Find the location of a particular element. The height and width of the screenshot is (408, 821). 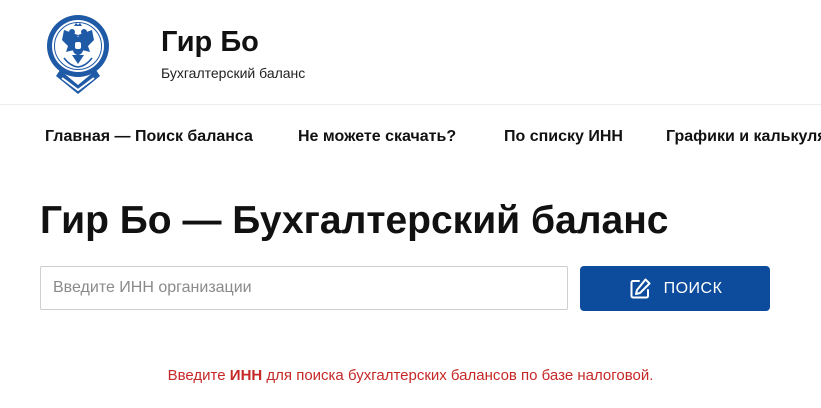

inn-search-input is located at coordinates (304, 288).